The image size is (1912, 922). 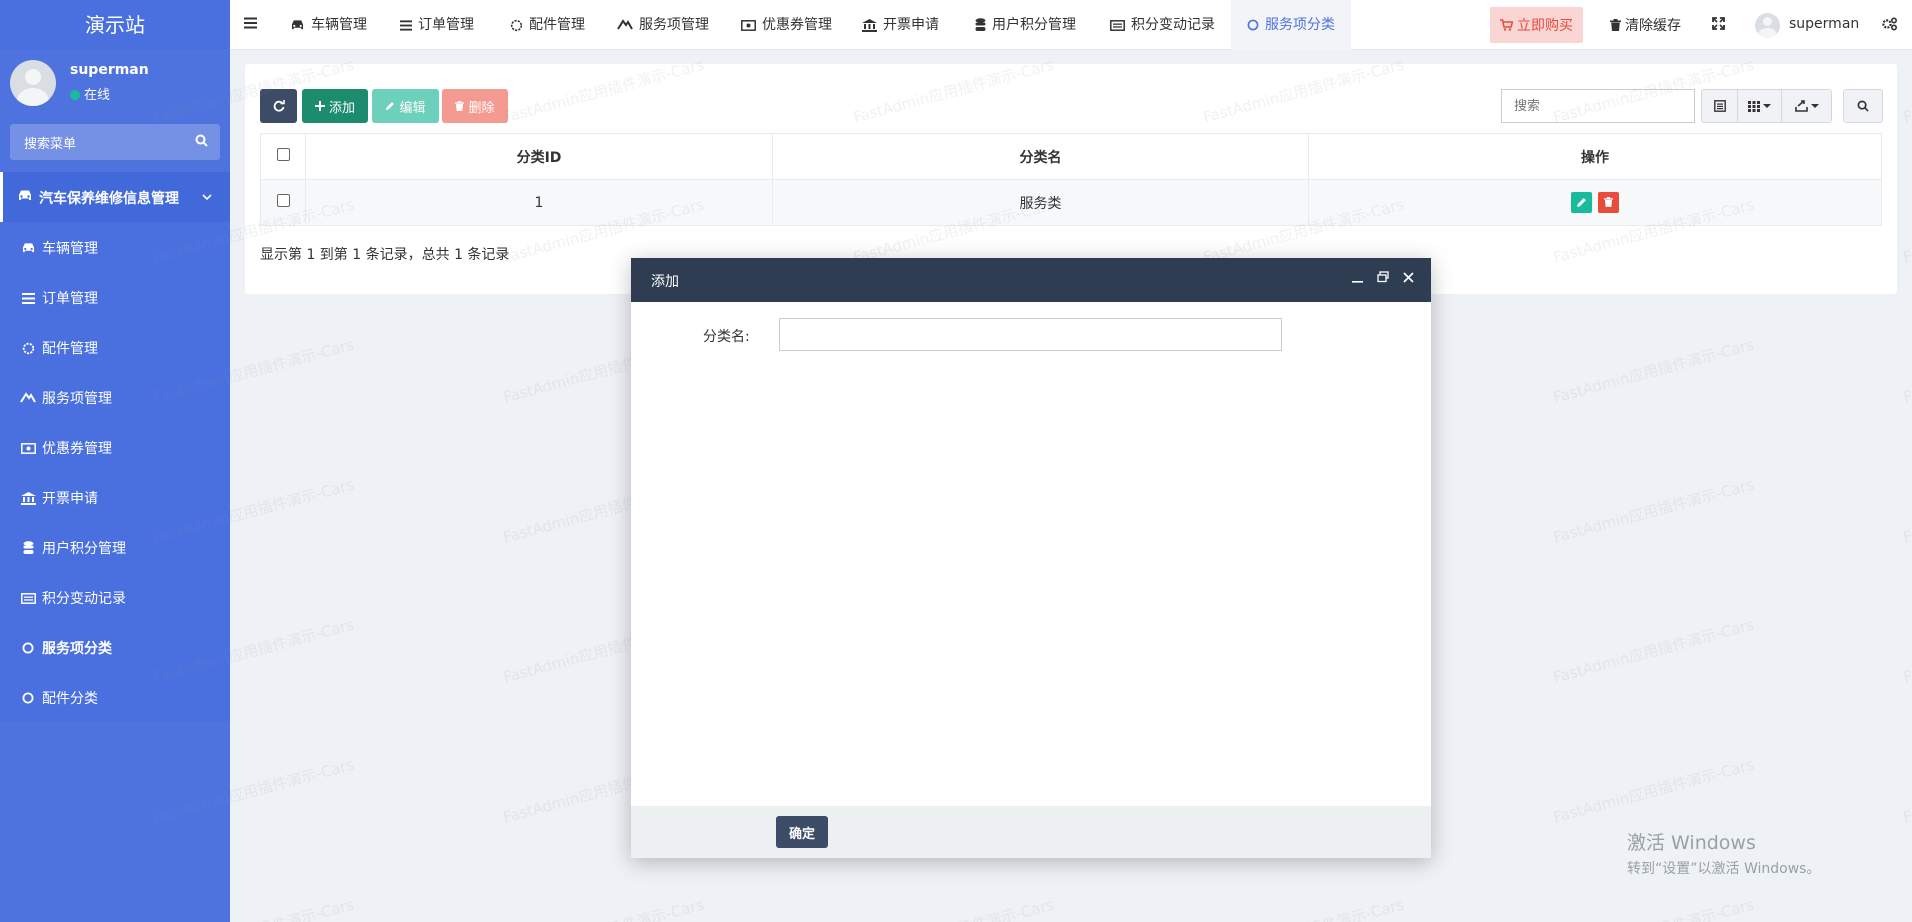 I want to click on sidebar-item-label: 车辆管理, so click(x=70, y=249).